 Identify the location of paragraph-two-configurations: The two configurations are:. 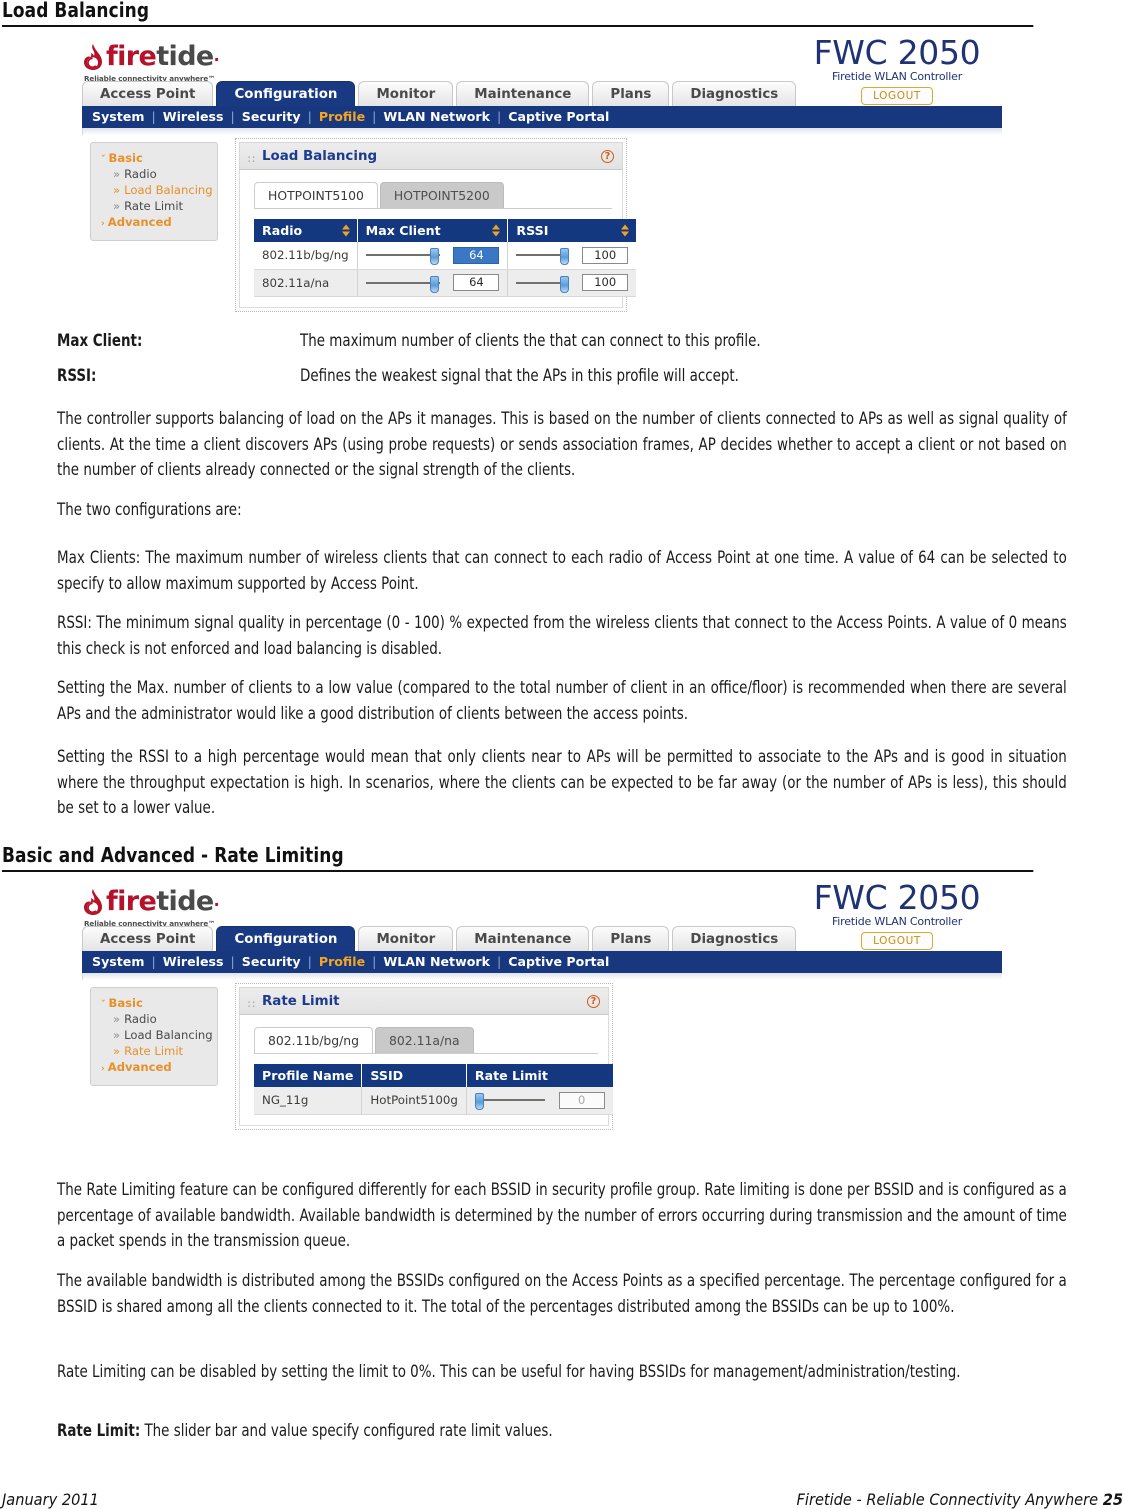
(149, 509).